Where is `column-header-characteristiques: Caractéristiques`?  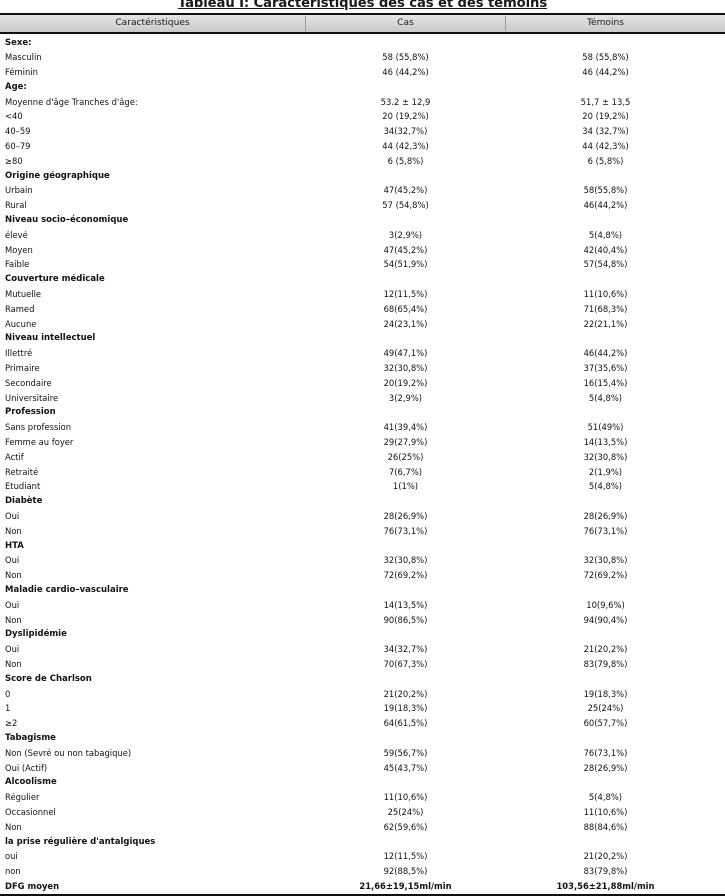
column-header-characteristiques: Caractéristiques is located at coordinates (152, 23).